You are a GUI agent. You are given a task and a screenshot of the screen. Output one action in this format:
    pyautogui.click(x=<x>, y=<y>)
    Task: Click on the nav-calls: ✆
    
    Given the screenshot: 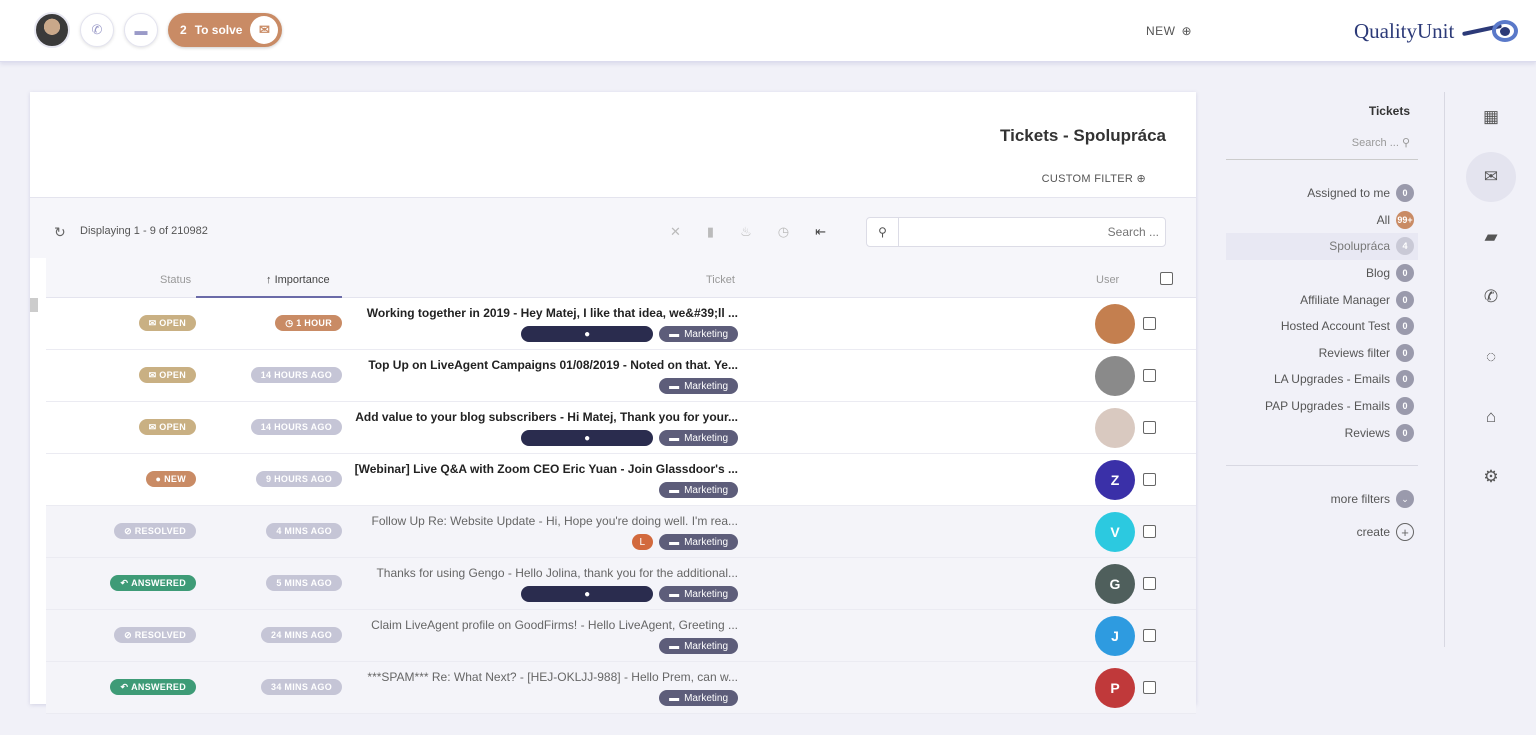 What is the action you would take?
    pyautogui.click(x=1491, y=297)
    